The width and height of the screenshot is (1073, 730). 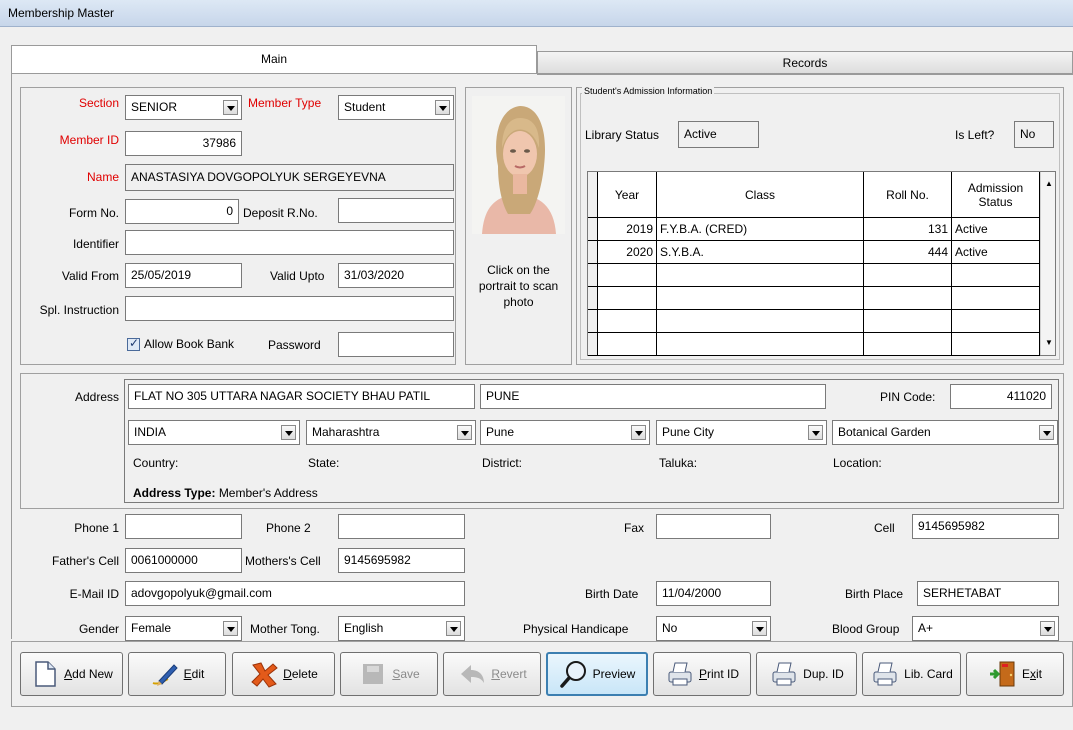 I want to click on identifier-field, so click(x=289, y=242).